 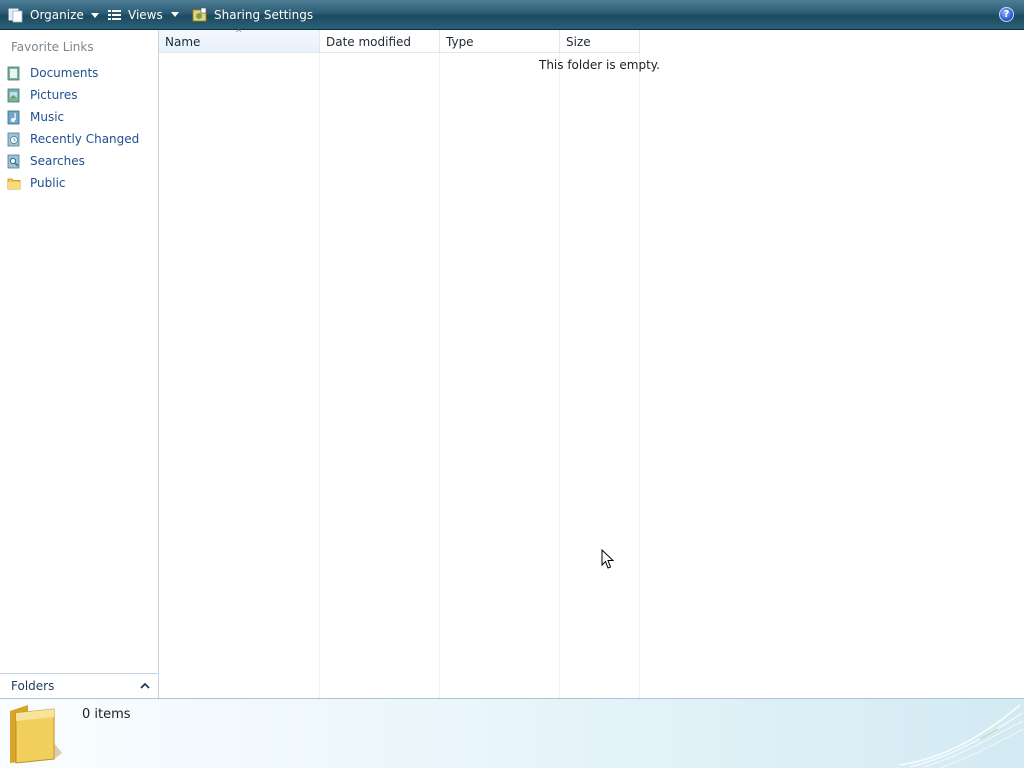 What do you see at coordinates (239, 41) in the screenshot?
I see `column-header-name: ^ Name` at bounding box center [239, 41].